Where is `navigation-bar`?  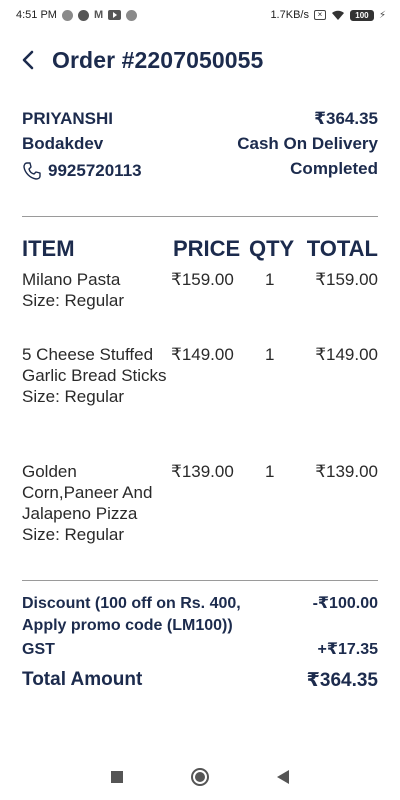 navigation-bar is located at coordinates (200, 777).